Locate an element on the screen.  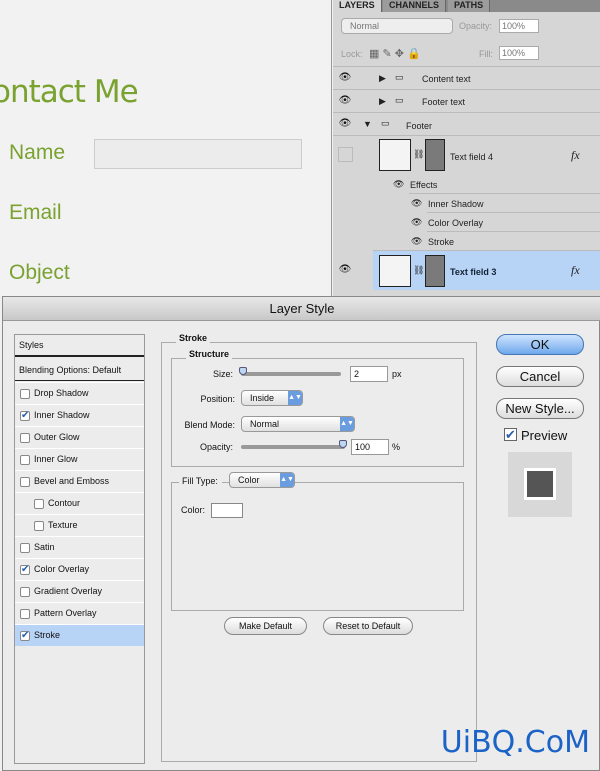
style-item-texture: Texture is located at coordinates (79, 525).